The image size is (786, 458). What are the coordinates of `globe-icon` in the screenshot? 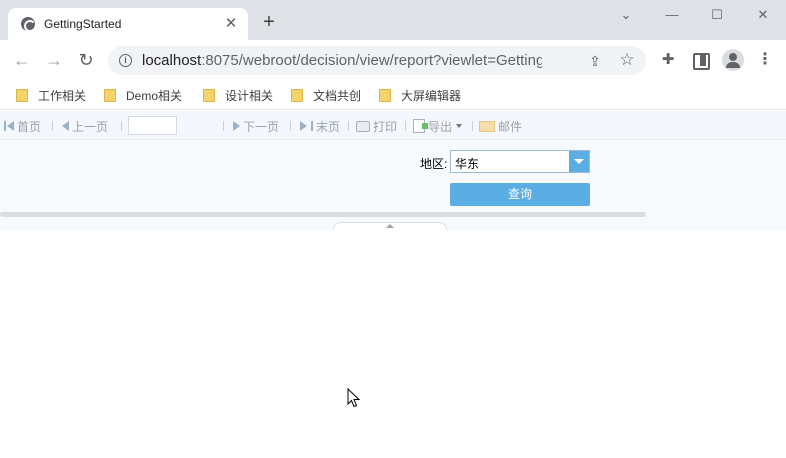 It's located at (28, 24).